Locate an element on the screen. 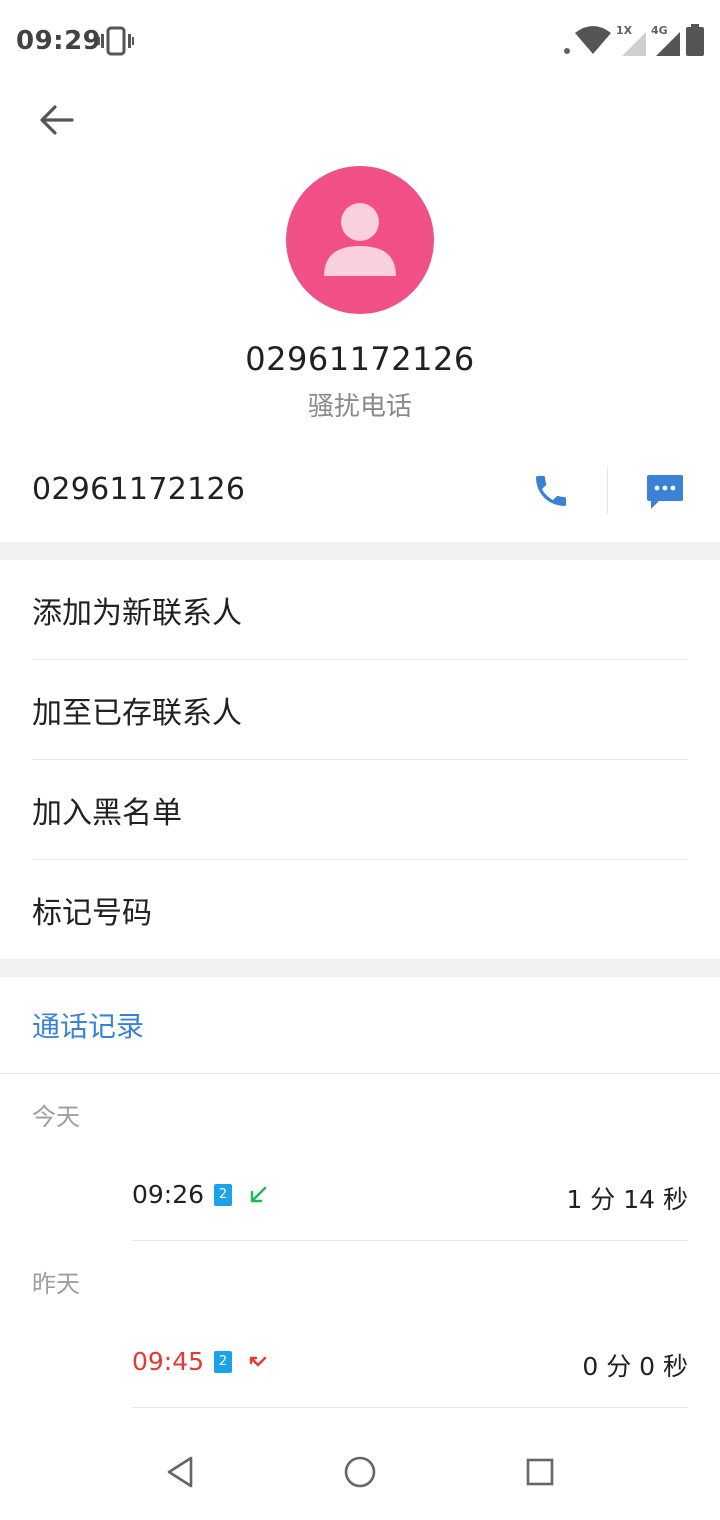 This screenshot has height=1520, width=720. navigation-bar is located at coordinates (360, 1472).